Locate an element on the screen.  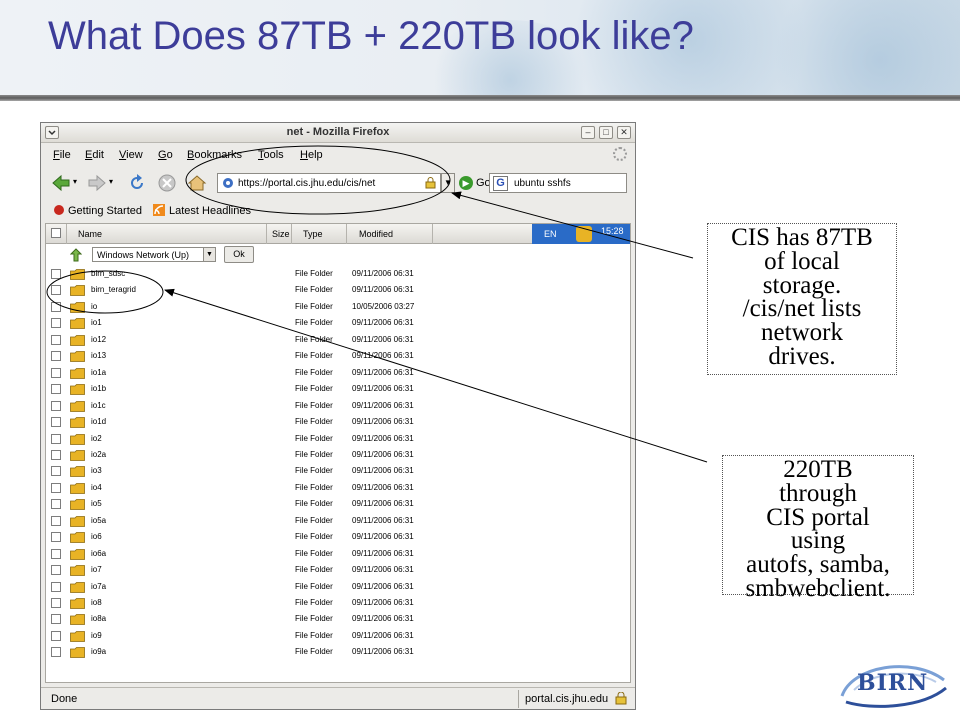
row-name: io1b is located at coordinates (98, 388).